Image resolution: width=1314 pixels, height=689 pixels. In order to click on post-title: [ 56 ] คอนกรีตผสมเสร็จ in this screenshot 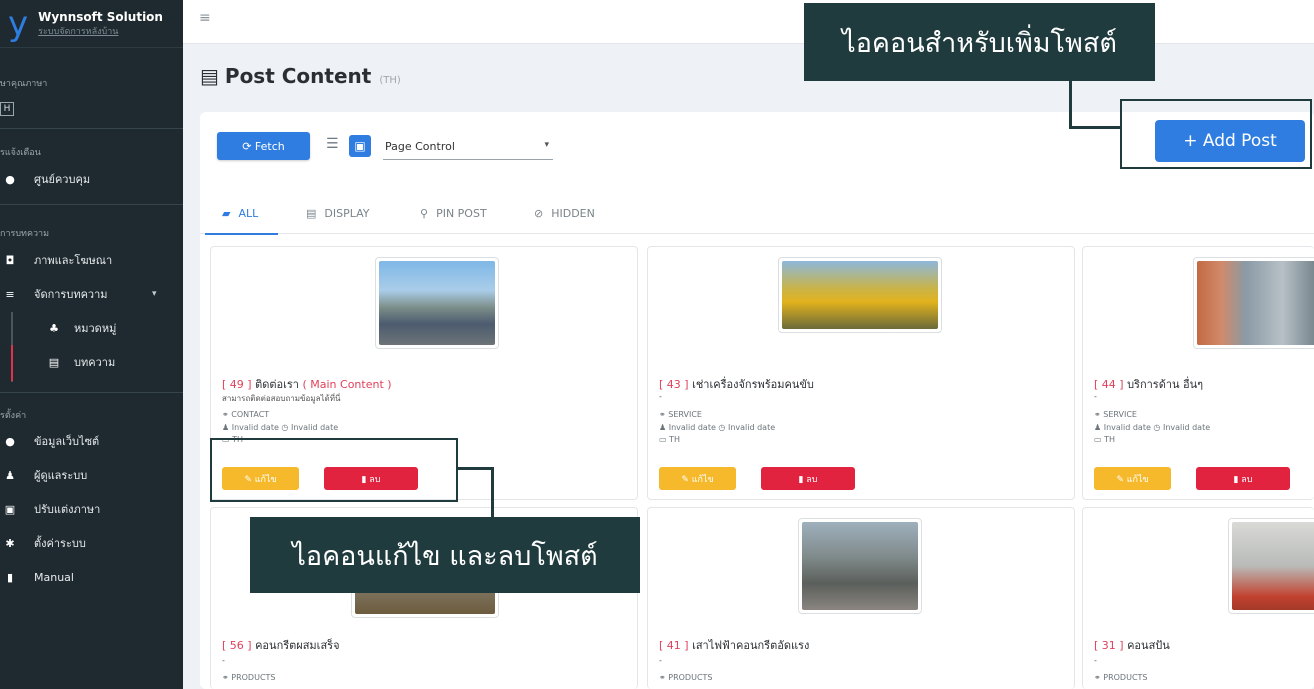, I will do `click(281, 645)`.